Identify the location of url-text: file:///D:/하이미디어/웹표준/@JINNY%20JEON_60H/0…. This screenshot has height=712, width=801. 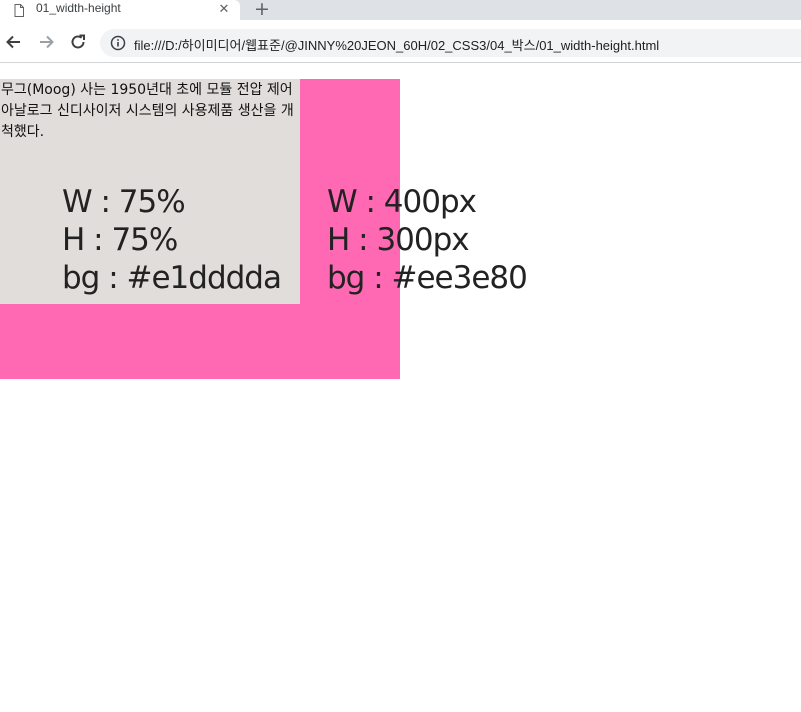
(396, 44).